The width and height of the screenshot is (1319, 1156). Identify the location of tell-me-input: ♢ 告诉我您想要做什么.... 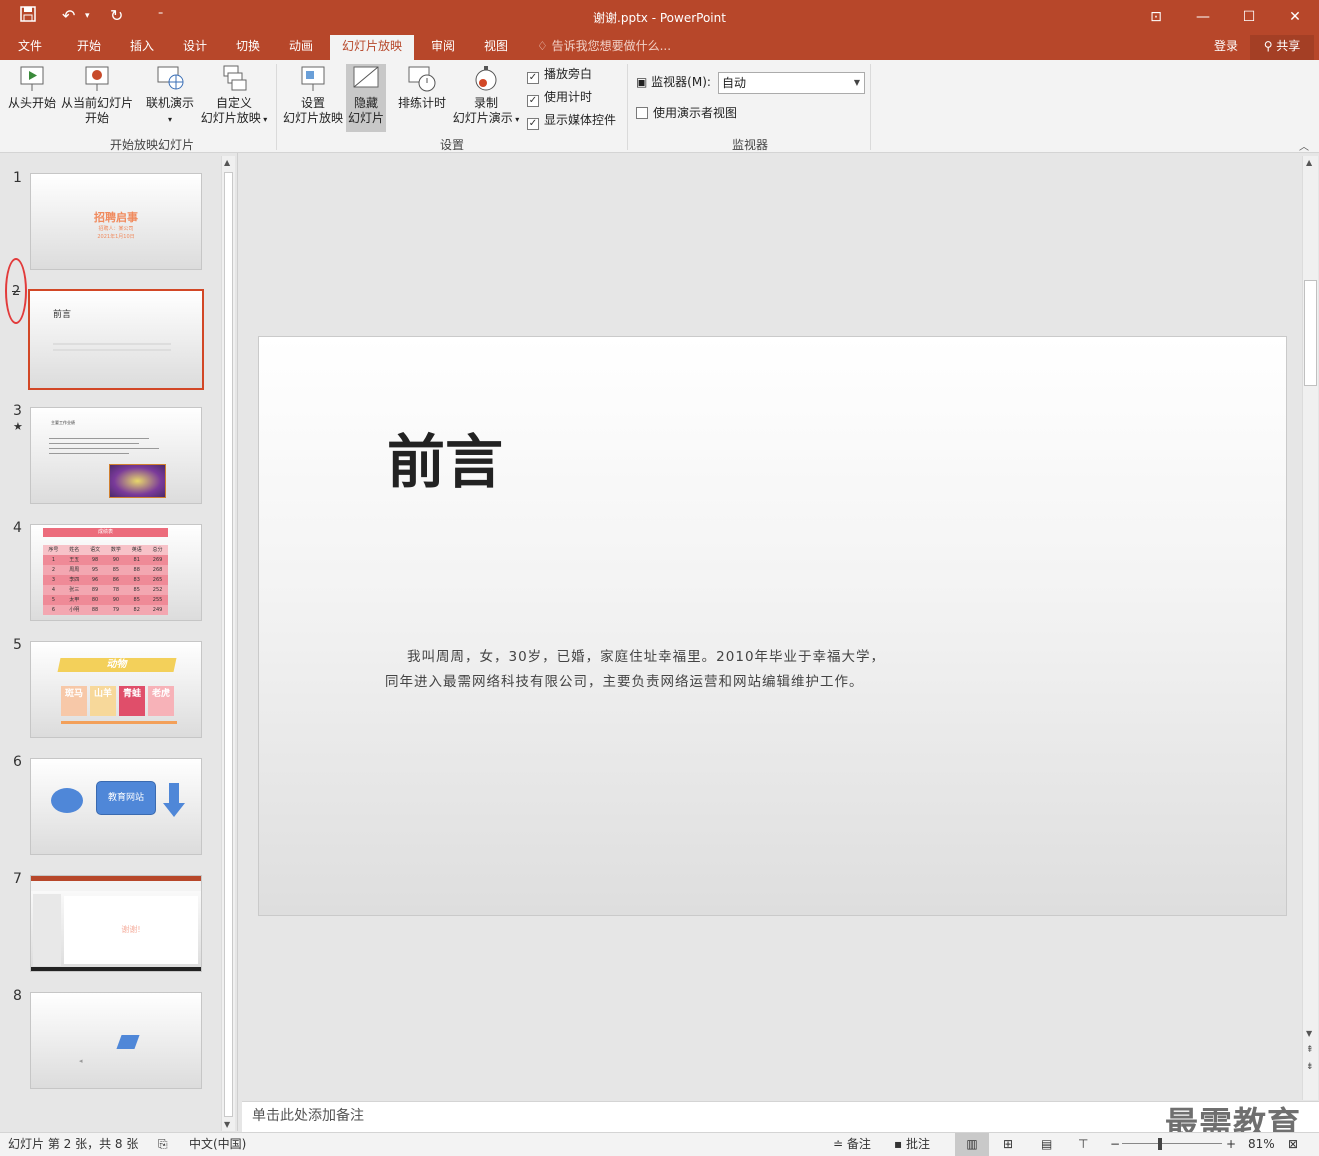
(604, 46).